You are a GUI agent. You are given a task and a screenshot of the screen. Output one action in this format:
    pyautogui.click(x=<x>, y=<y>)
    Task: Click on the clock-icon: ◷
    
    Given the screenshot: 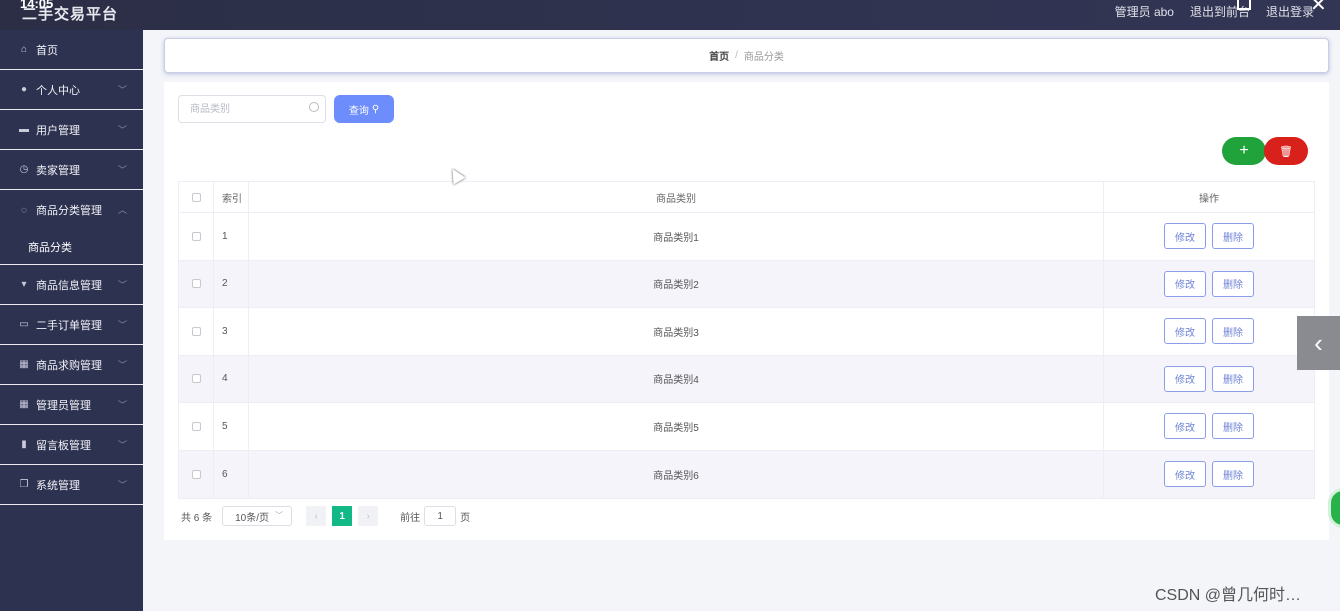 What is the action you would take?
    pyautogui.click(x=24, y=169)
    